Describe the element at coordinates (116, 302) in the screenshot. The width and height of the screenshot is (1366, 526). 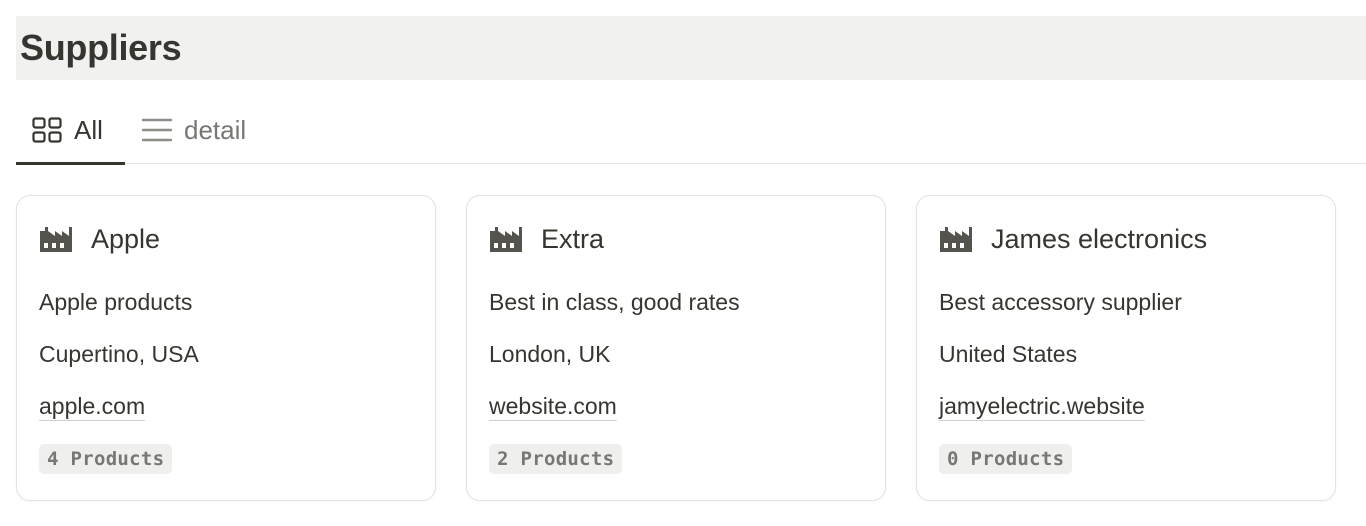
I see `supplier-description: Apple products` at that location.